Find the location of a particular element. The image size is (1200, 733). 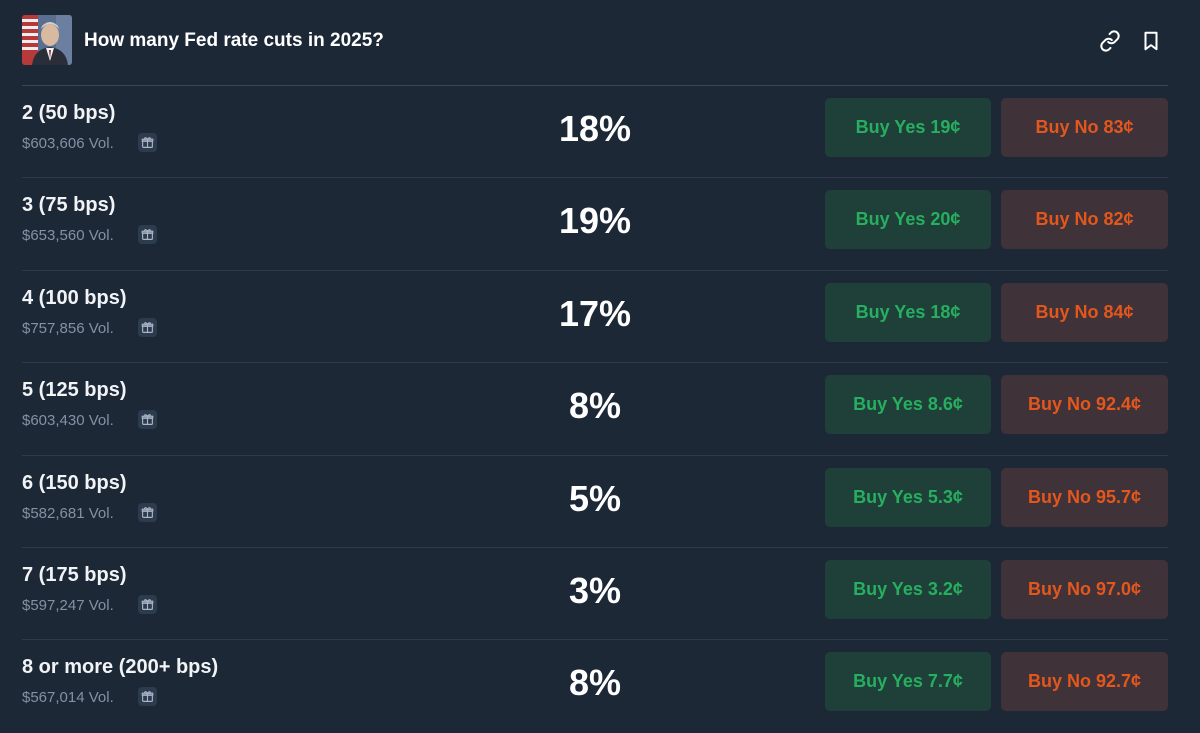

outcome-probability: 17% is located at coordinates (595, 313).